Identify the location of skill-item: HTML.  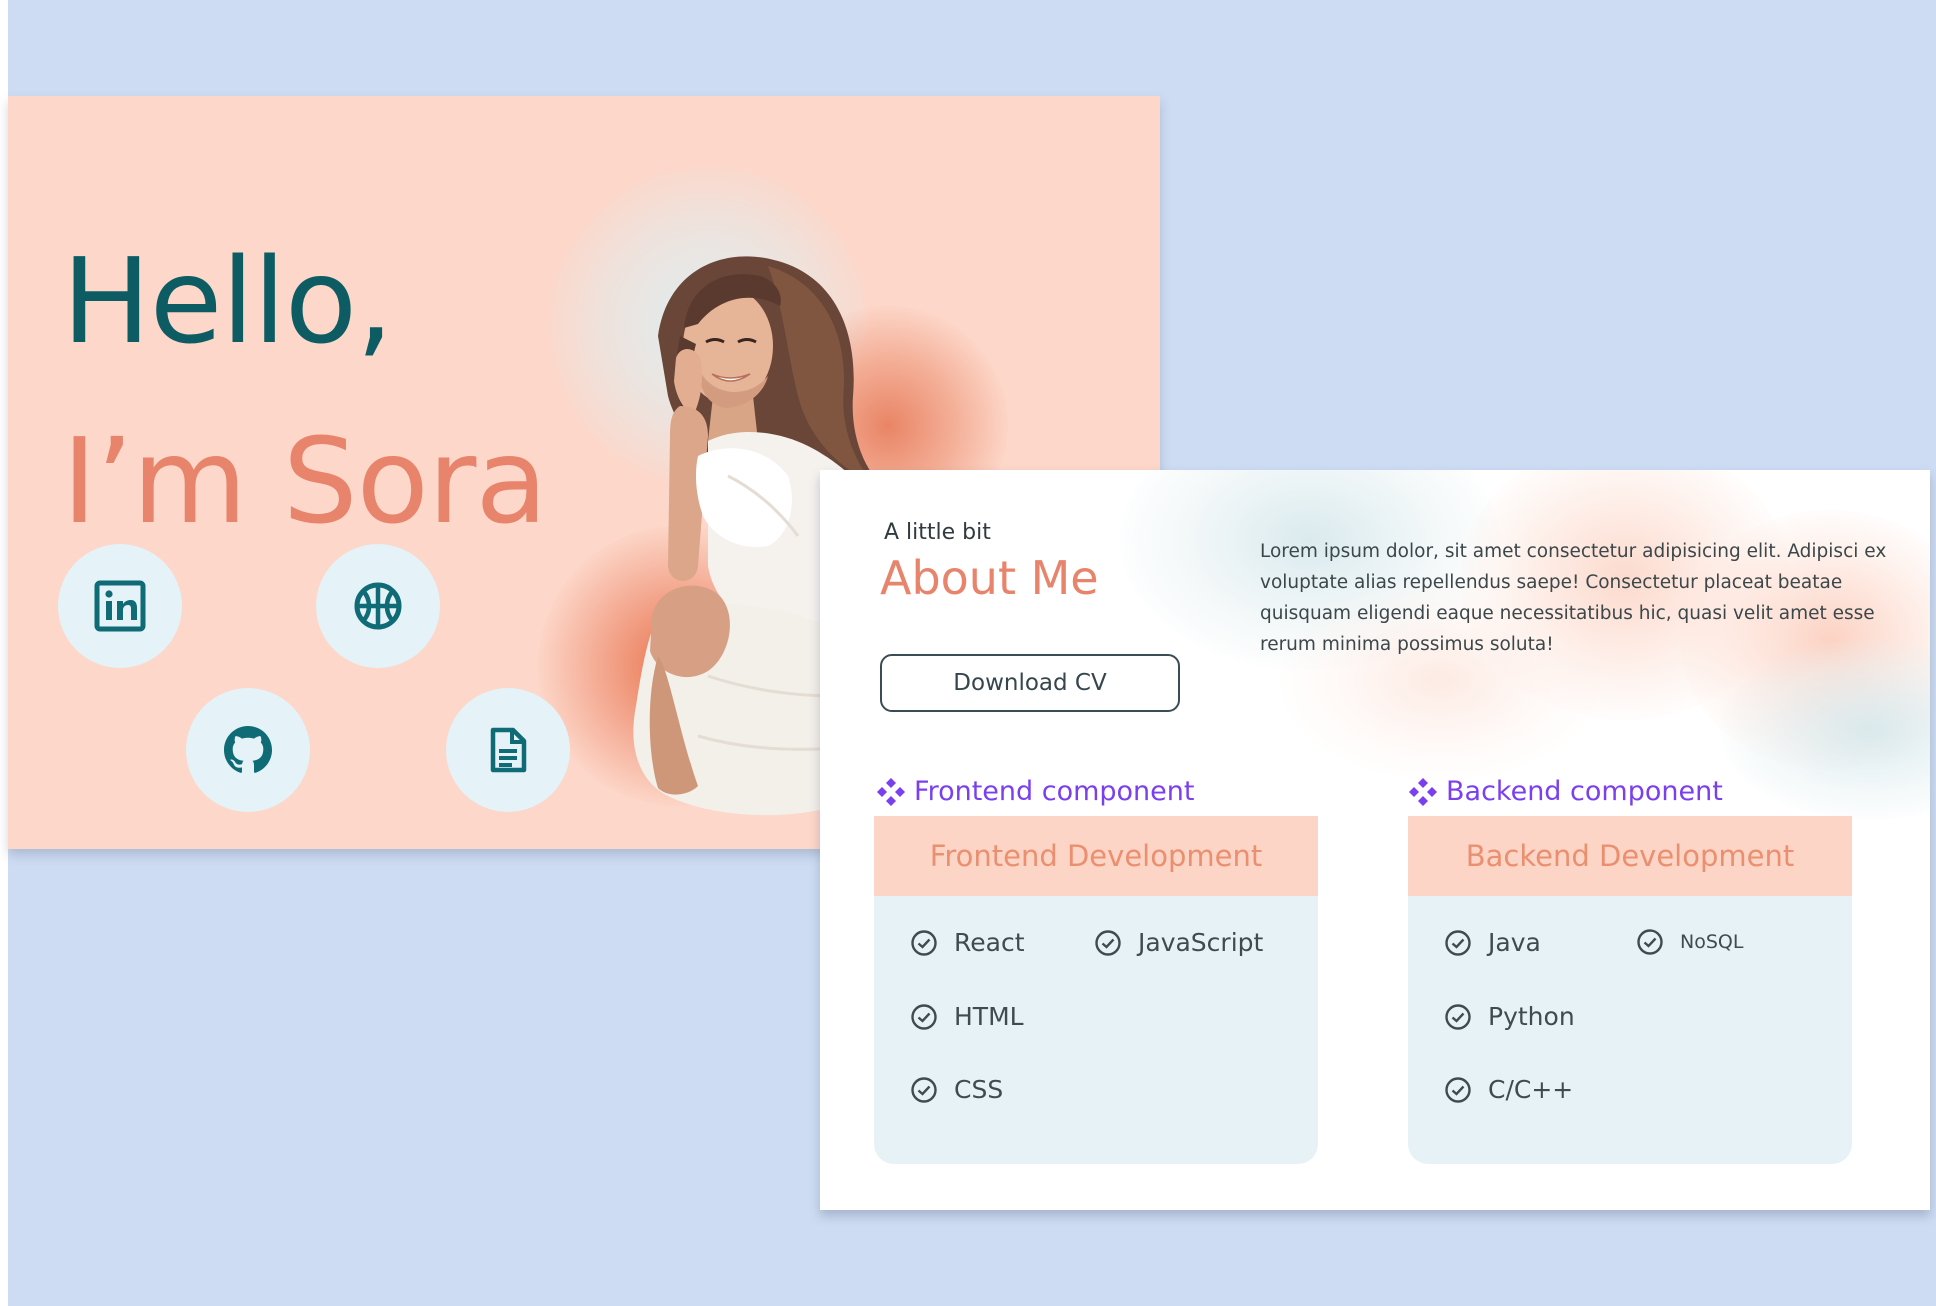
(967, 1016).